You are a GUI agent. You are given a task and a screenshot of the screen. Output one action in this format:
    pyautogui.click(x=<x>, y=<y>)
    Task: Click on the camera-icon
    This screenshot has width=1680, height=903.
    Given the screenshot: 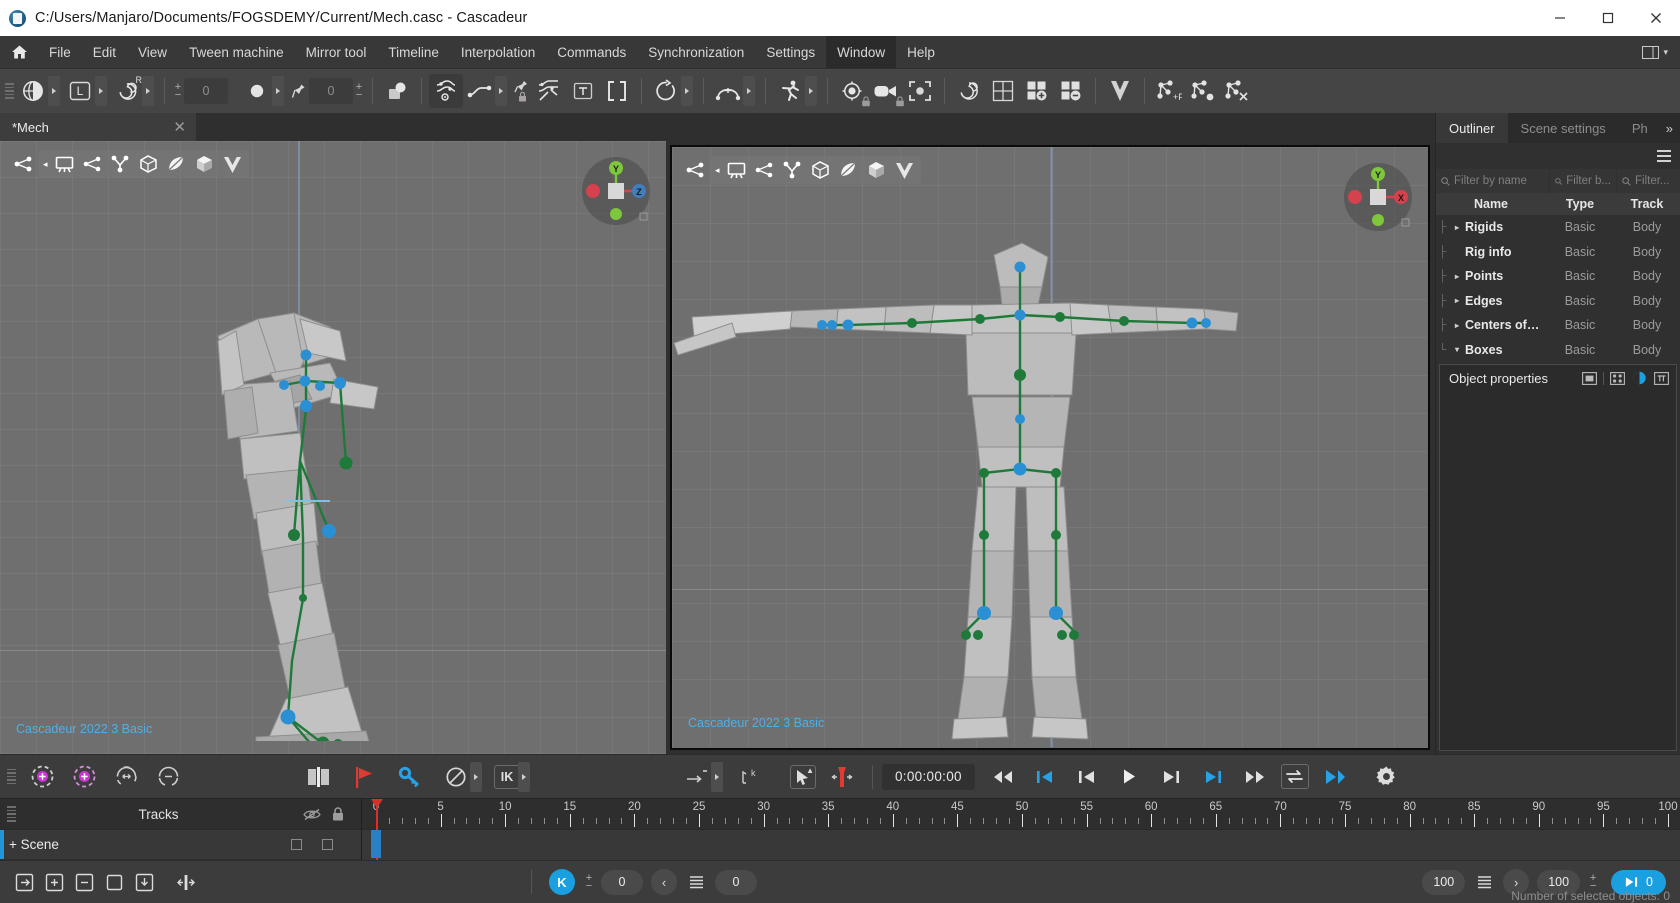 What is the action you would take?
    pyautogui.click(x=886, y=91)
    